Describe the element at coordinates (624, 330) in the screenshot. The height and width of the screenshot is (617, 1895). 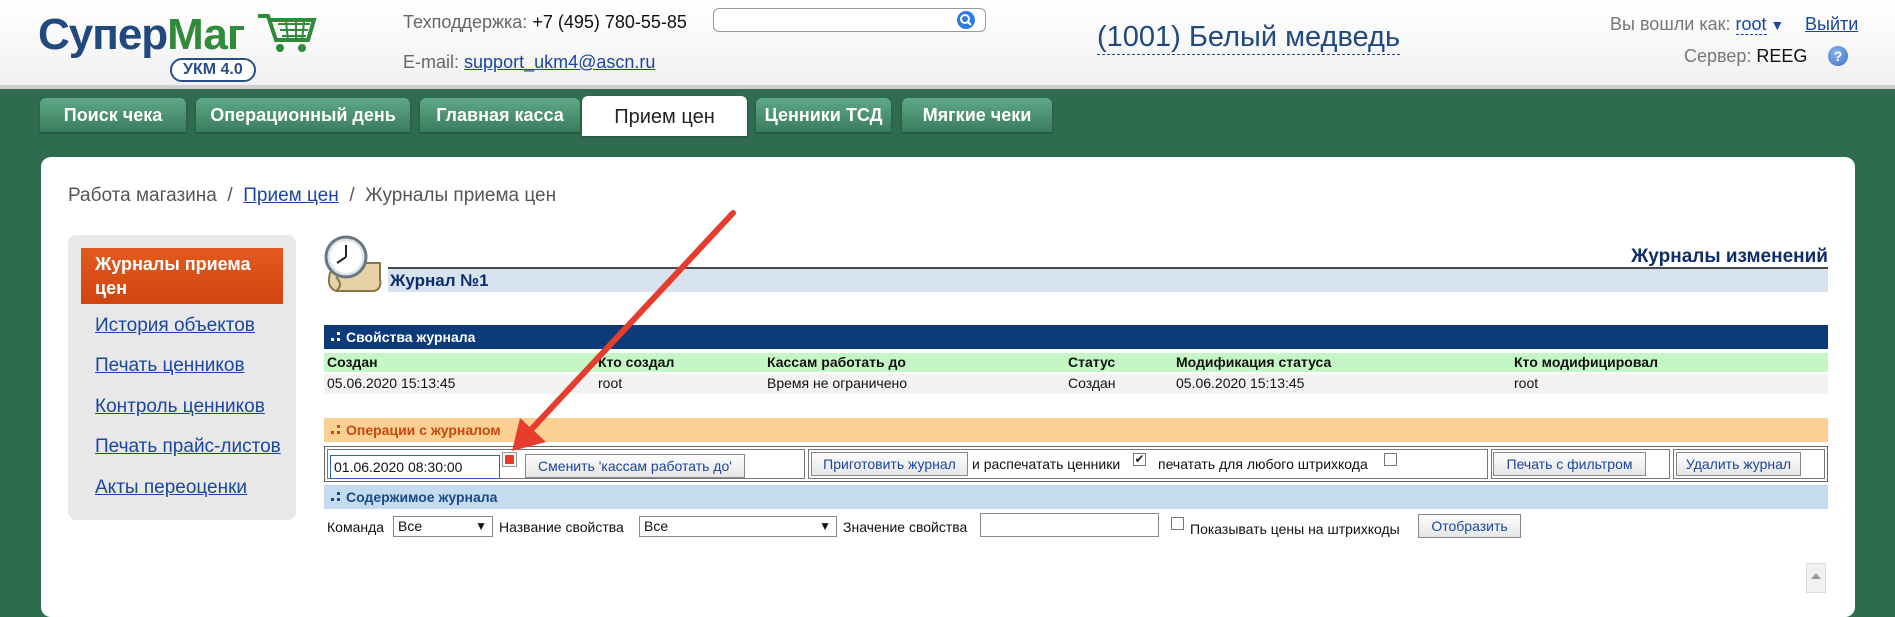
I see `annotation-arrow` at that location.